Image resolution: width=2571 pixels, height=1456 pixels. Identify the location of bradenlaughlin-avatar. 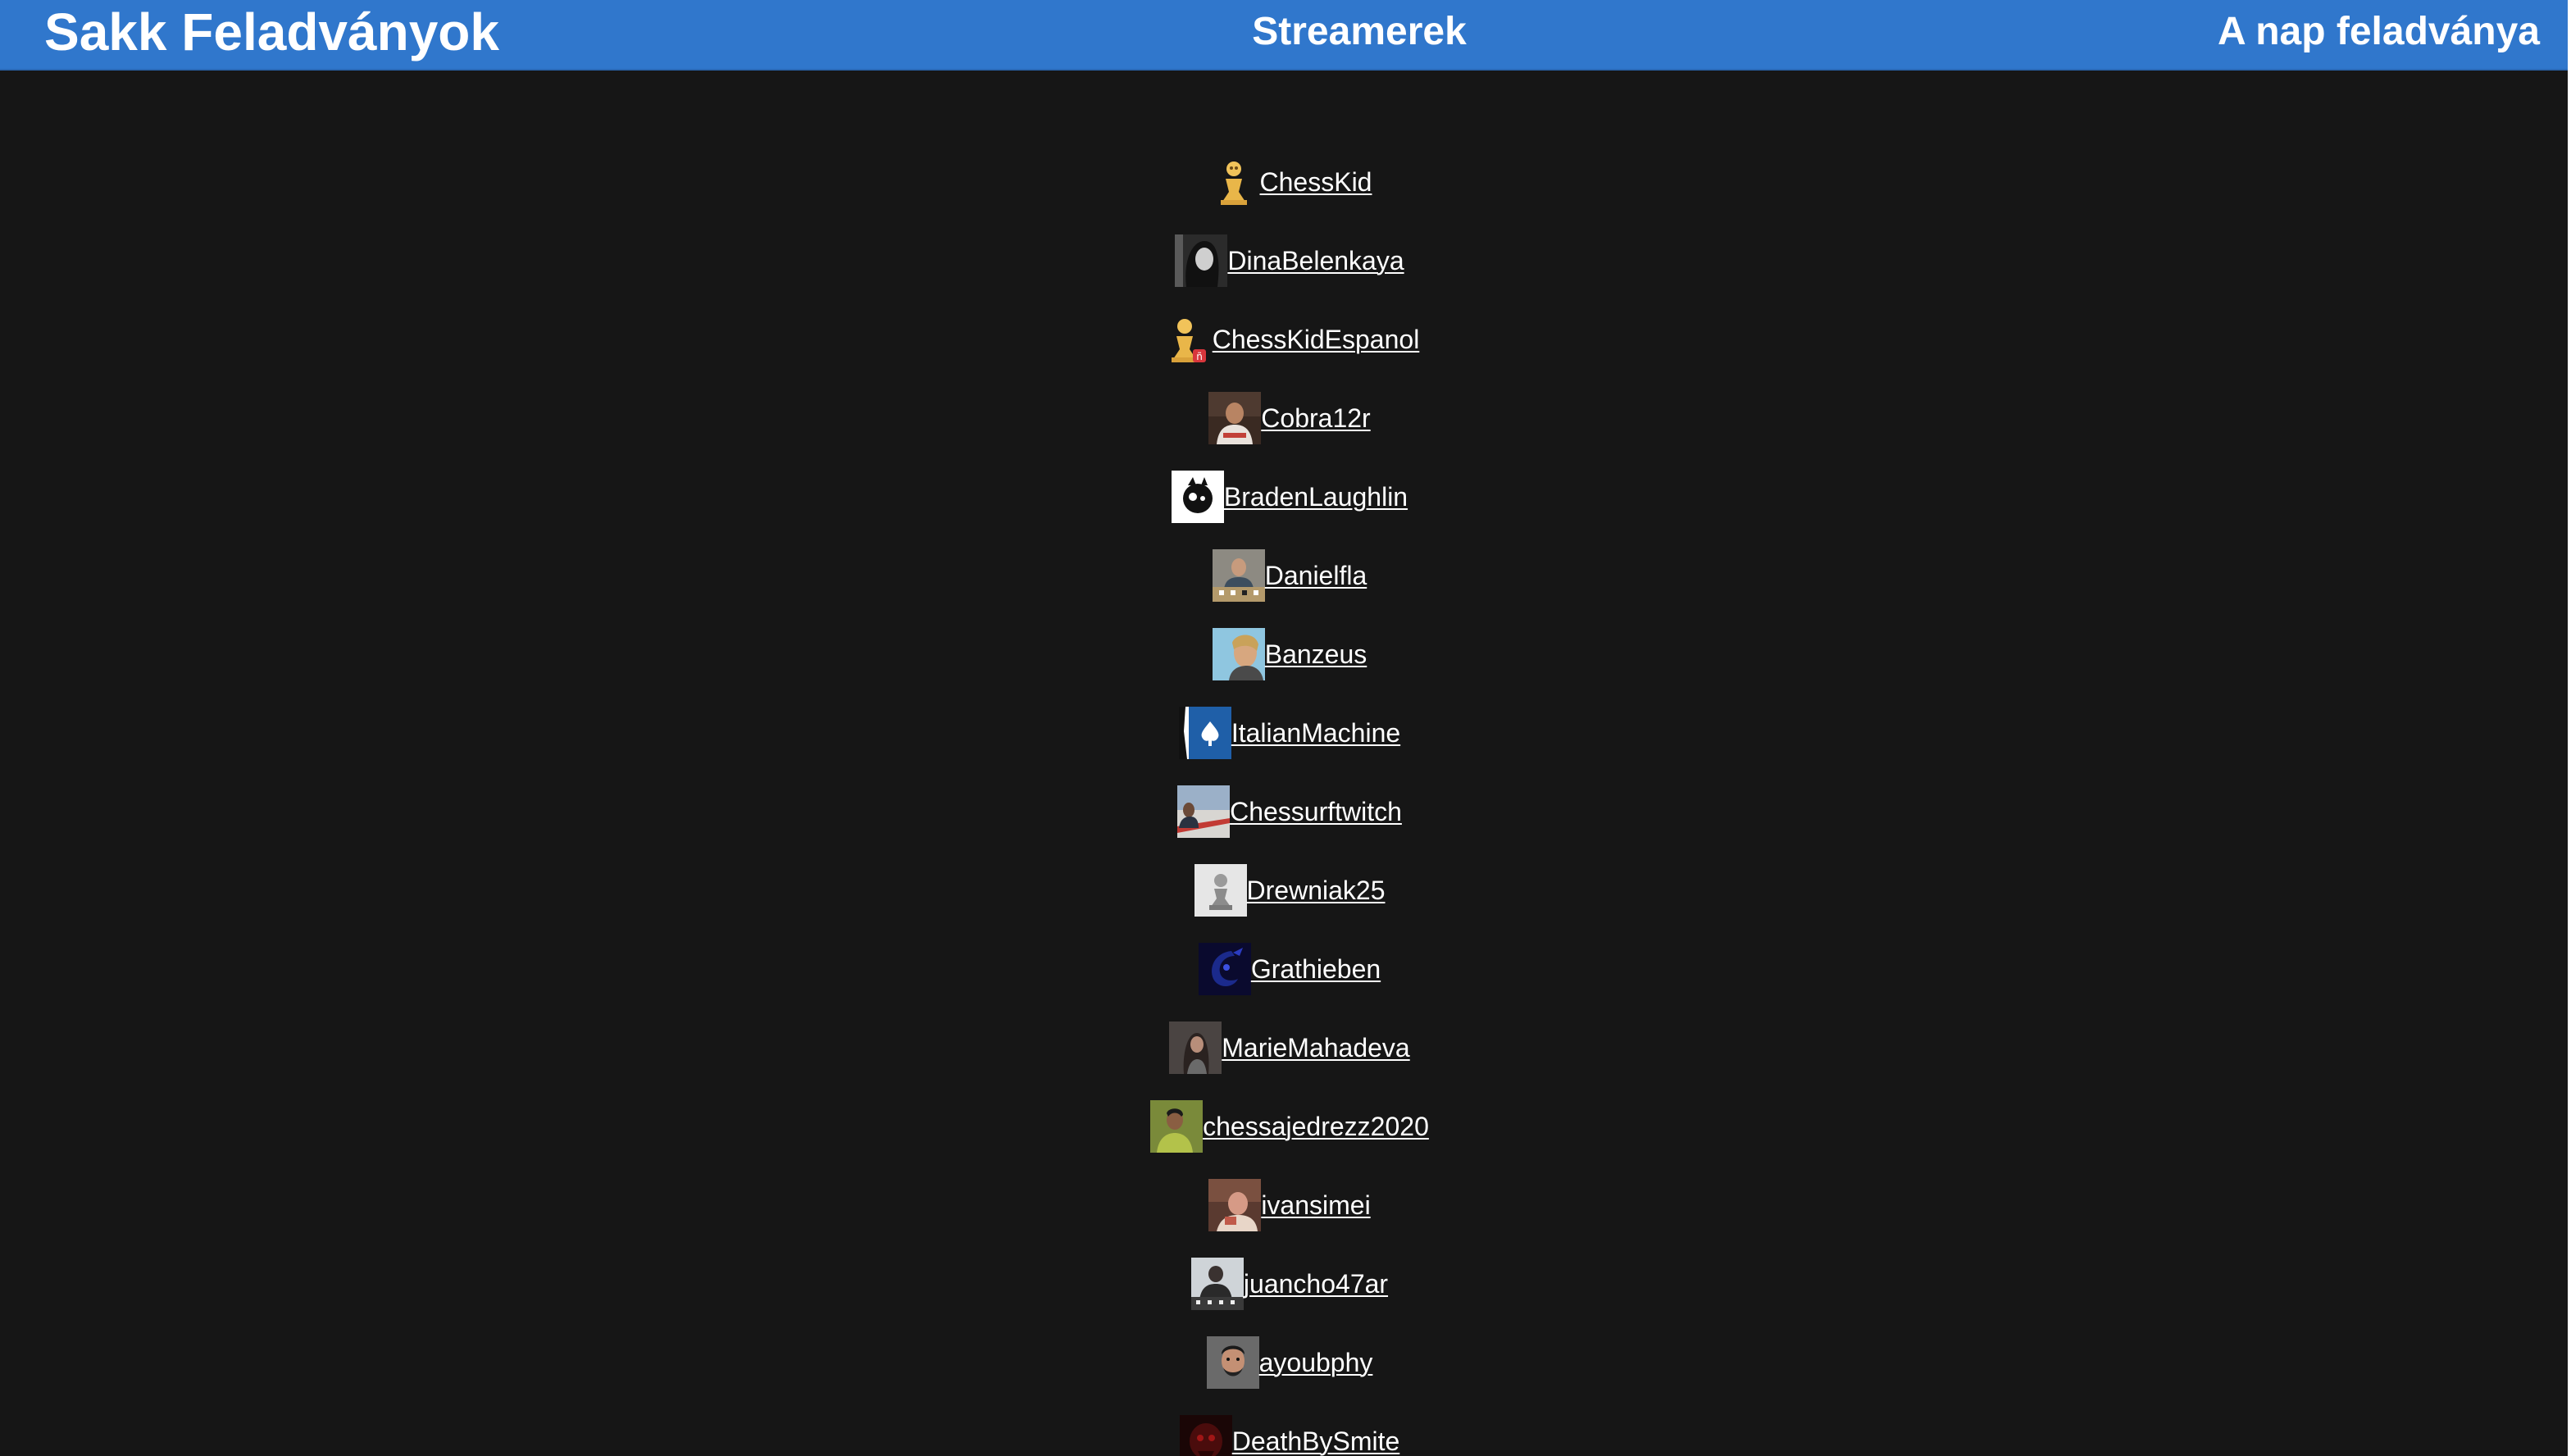
(1197, 497).